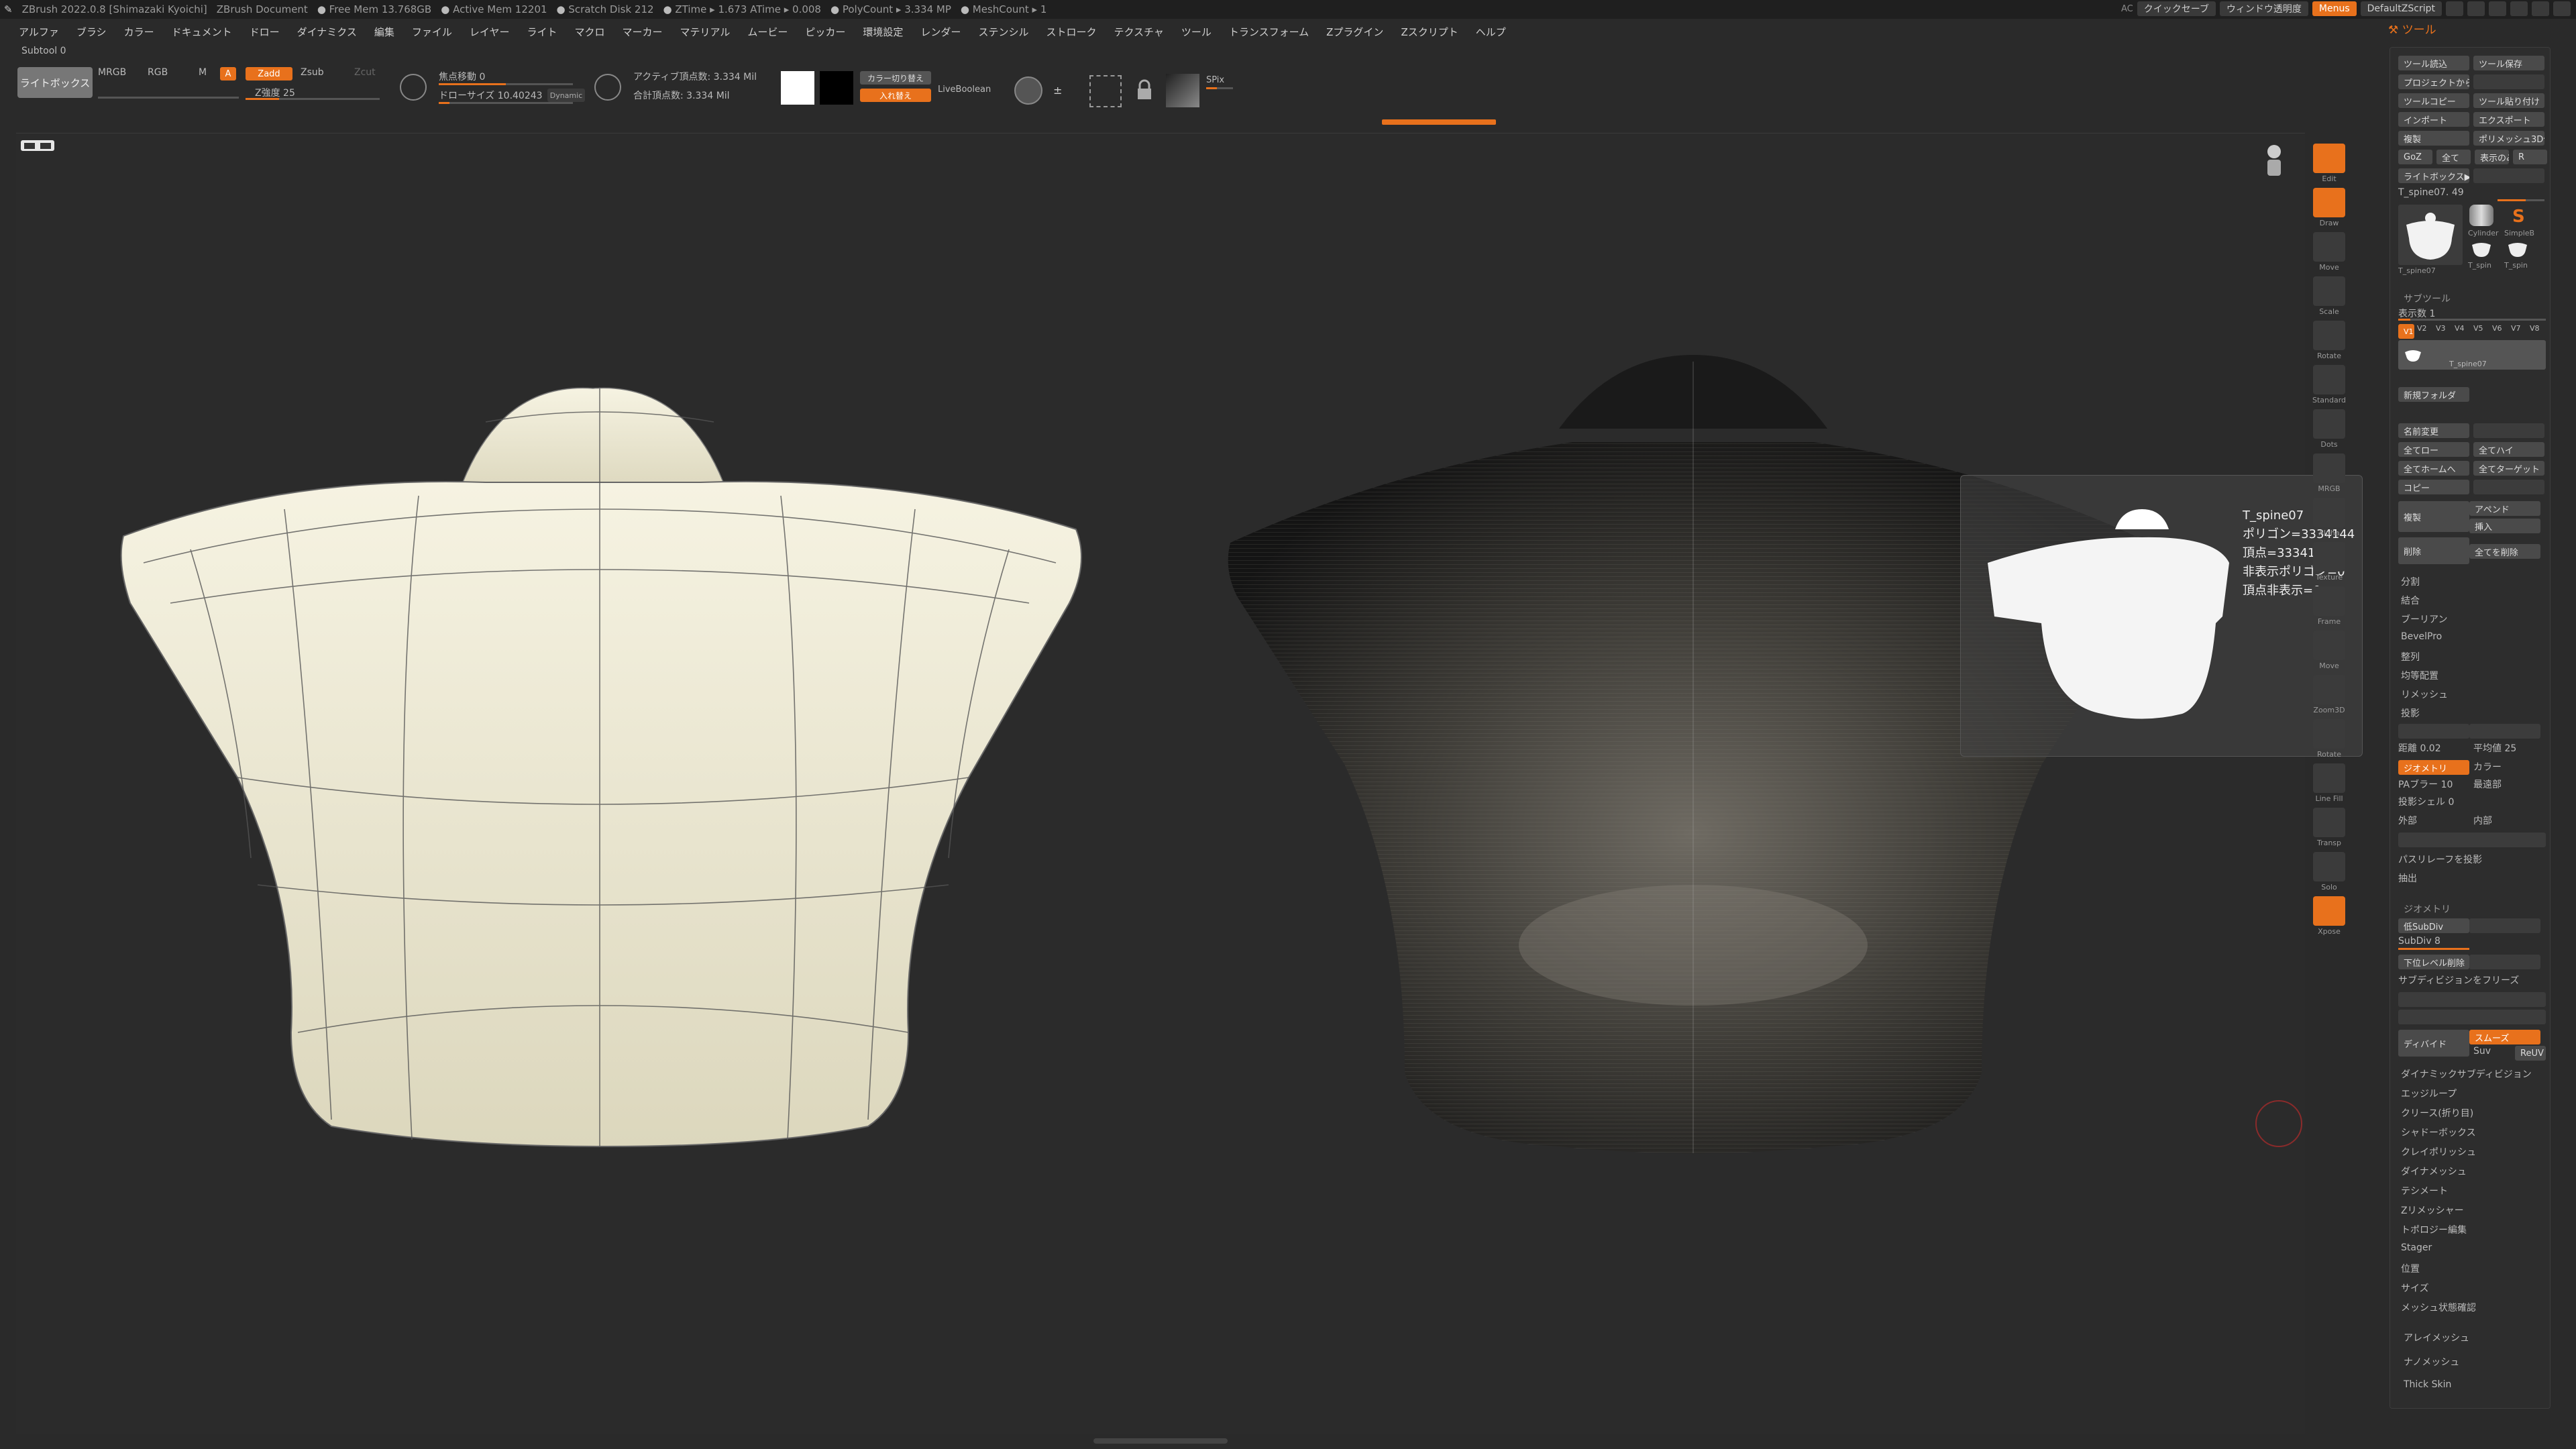 This screenshot has width=2576, height=1449. Describe the element at coordinates (2425, 328) in the screenshot. I see `version-1: V2` at that location.